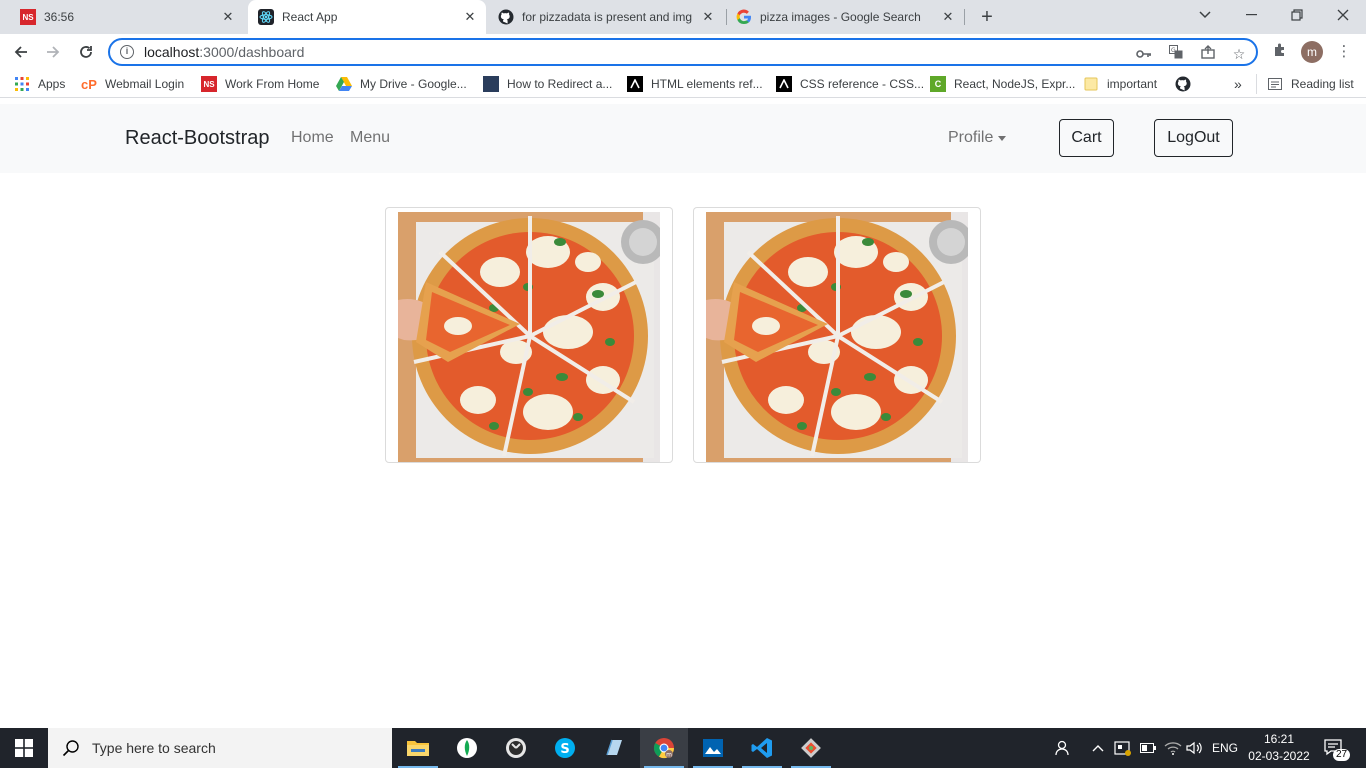 This screenshot has height=768, width=1366. What do you see at coordinates (744, 17) in the screenshot?
I see `google-icon` at bounding box center [744, 17].